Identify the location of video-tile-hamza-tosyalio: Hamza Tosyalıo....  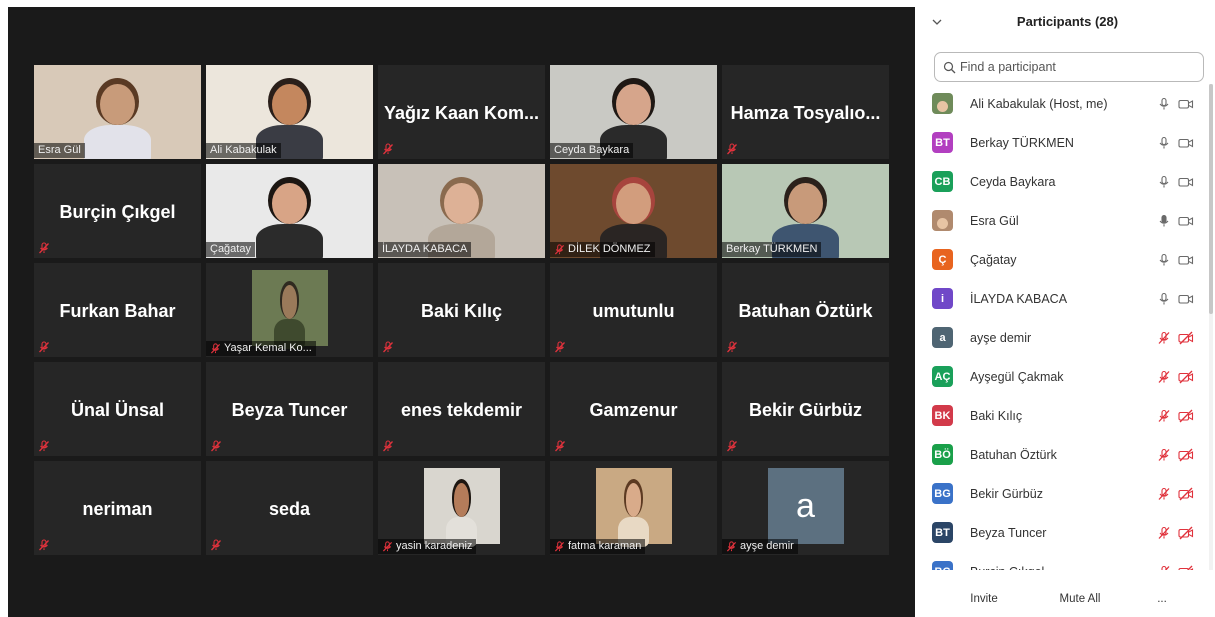
(805, 112).